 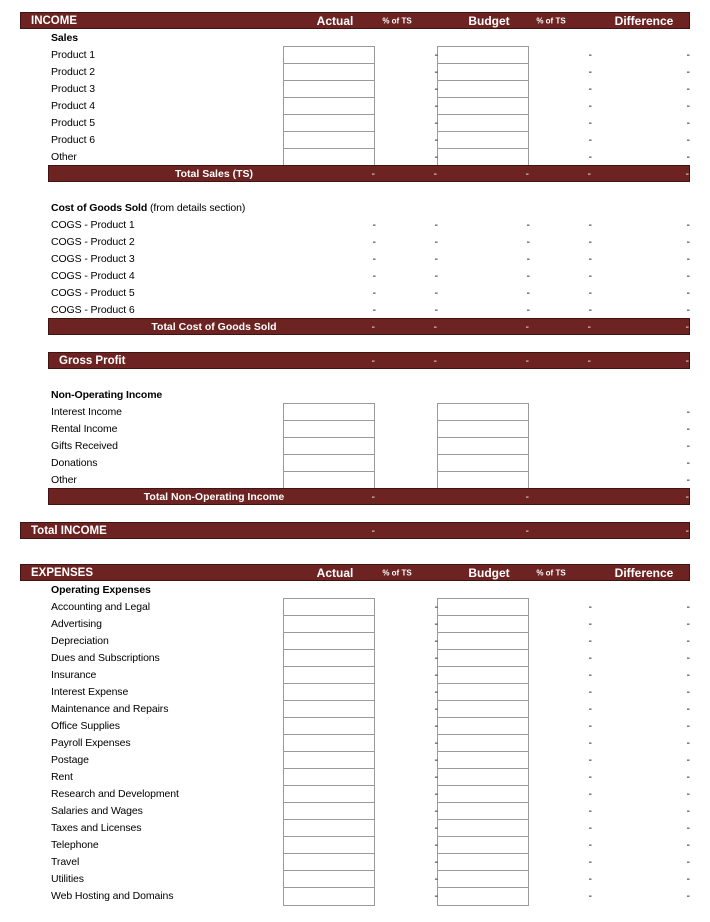 I want to click on total-non-operating-budget: -, so click(x=527, y=496).